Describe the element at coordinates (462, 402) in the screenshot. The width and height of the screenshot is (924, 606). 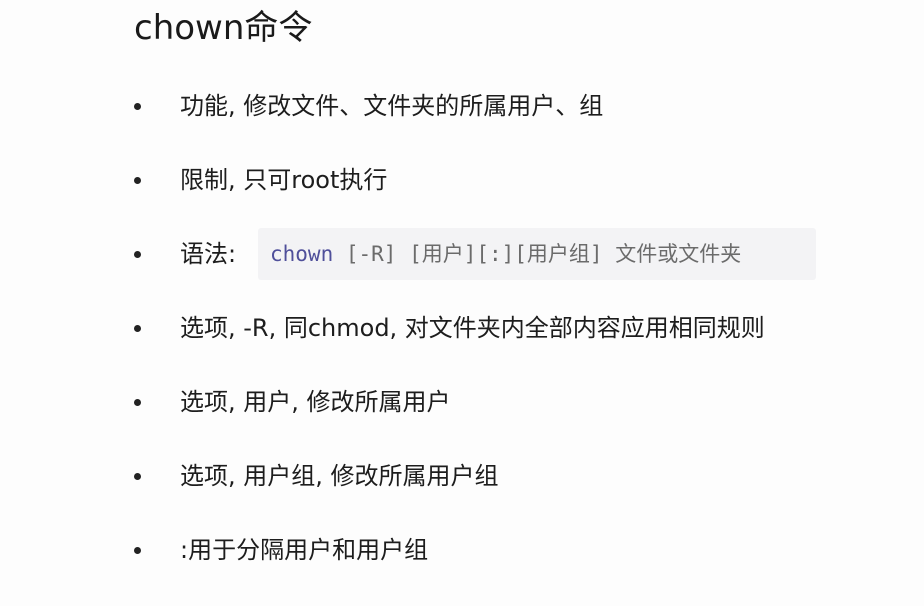
I see `list-item: 选项, 用户, 修改所属用户` at that location.